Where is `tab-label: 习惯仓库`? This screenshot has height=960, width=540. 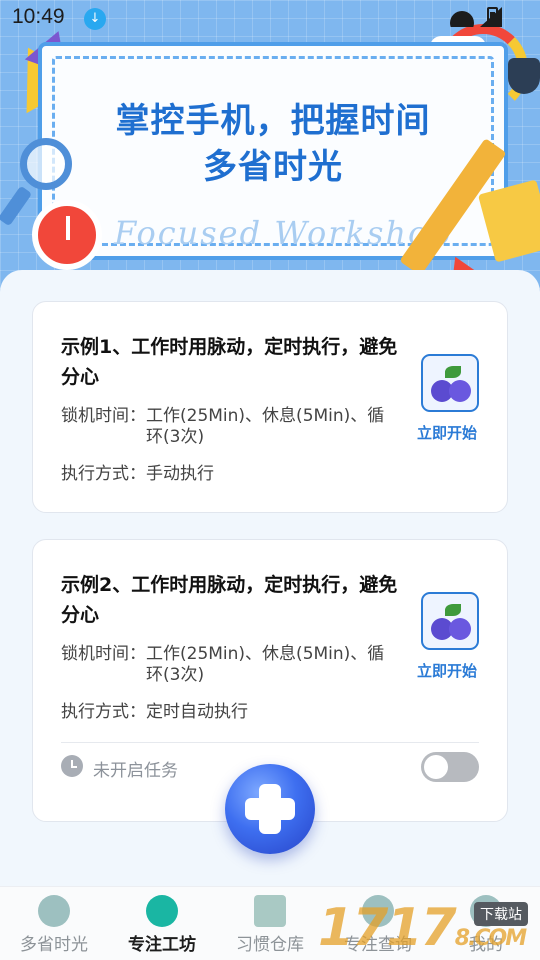
tab-label: 习惯仓库 is located at coordinates (270, 945).